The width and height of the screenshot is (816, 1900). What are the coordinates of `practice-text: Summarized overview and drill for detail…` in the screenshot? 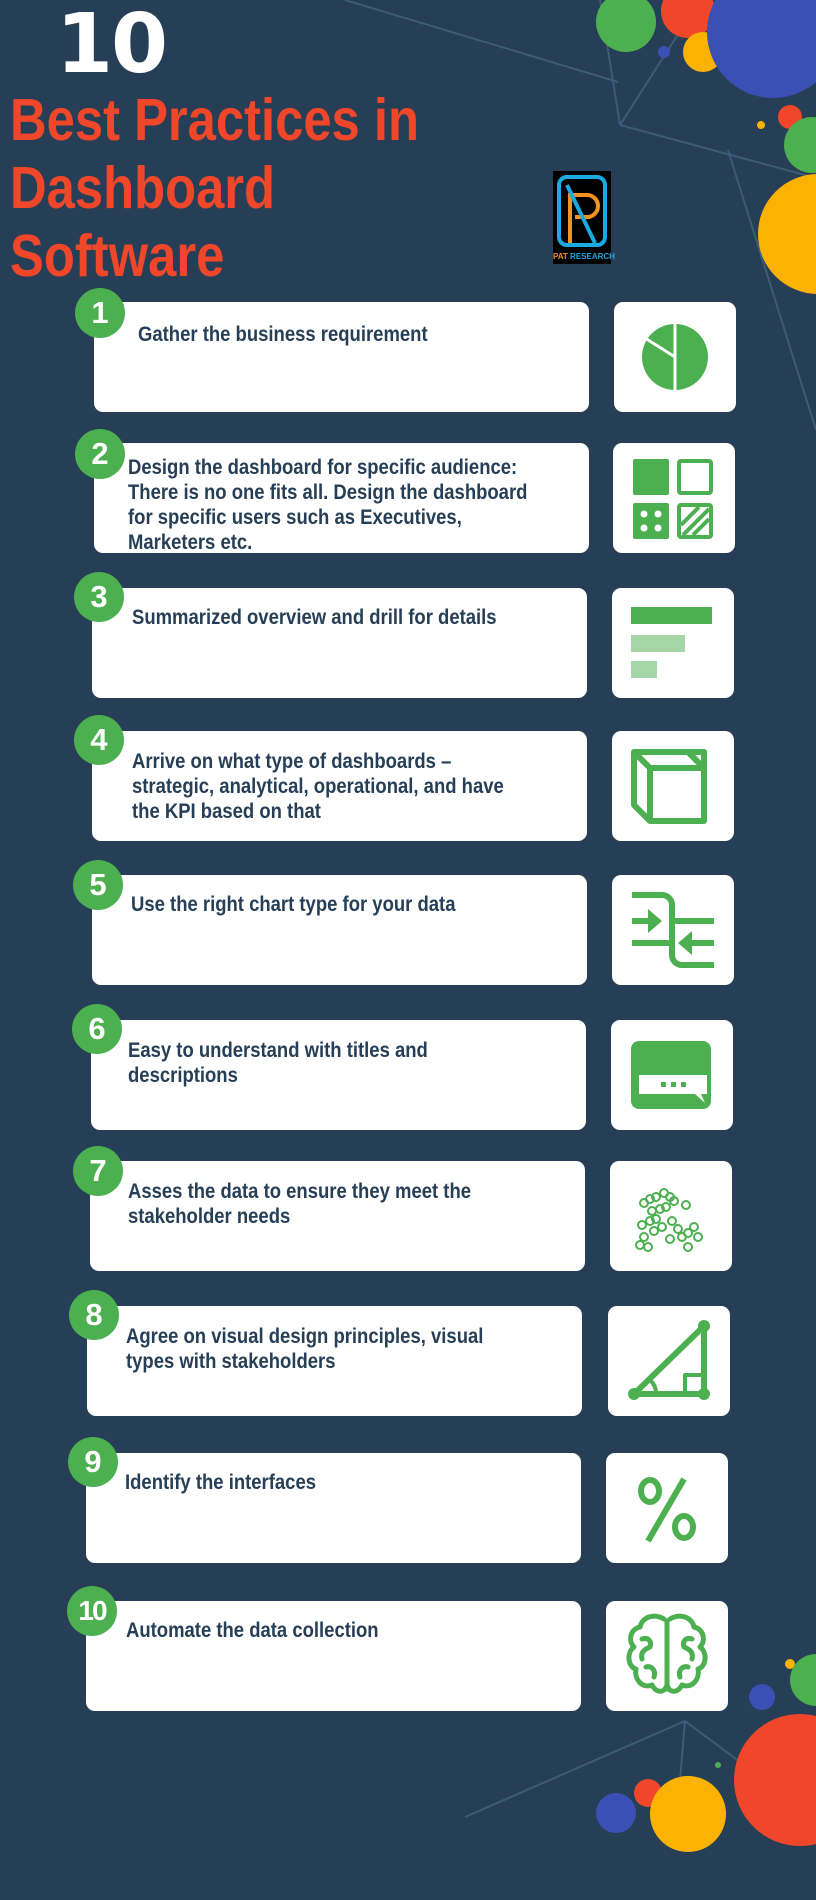 It's located at (314, 617).